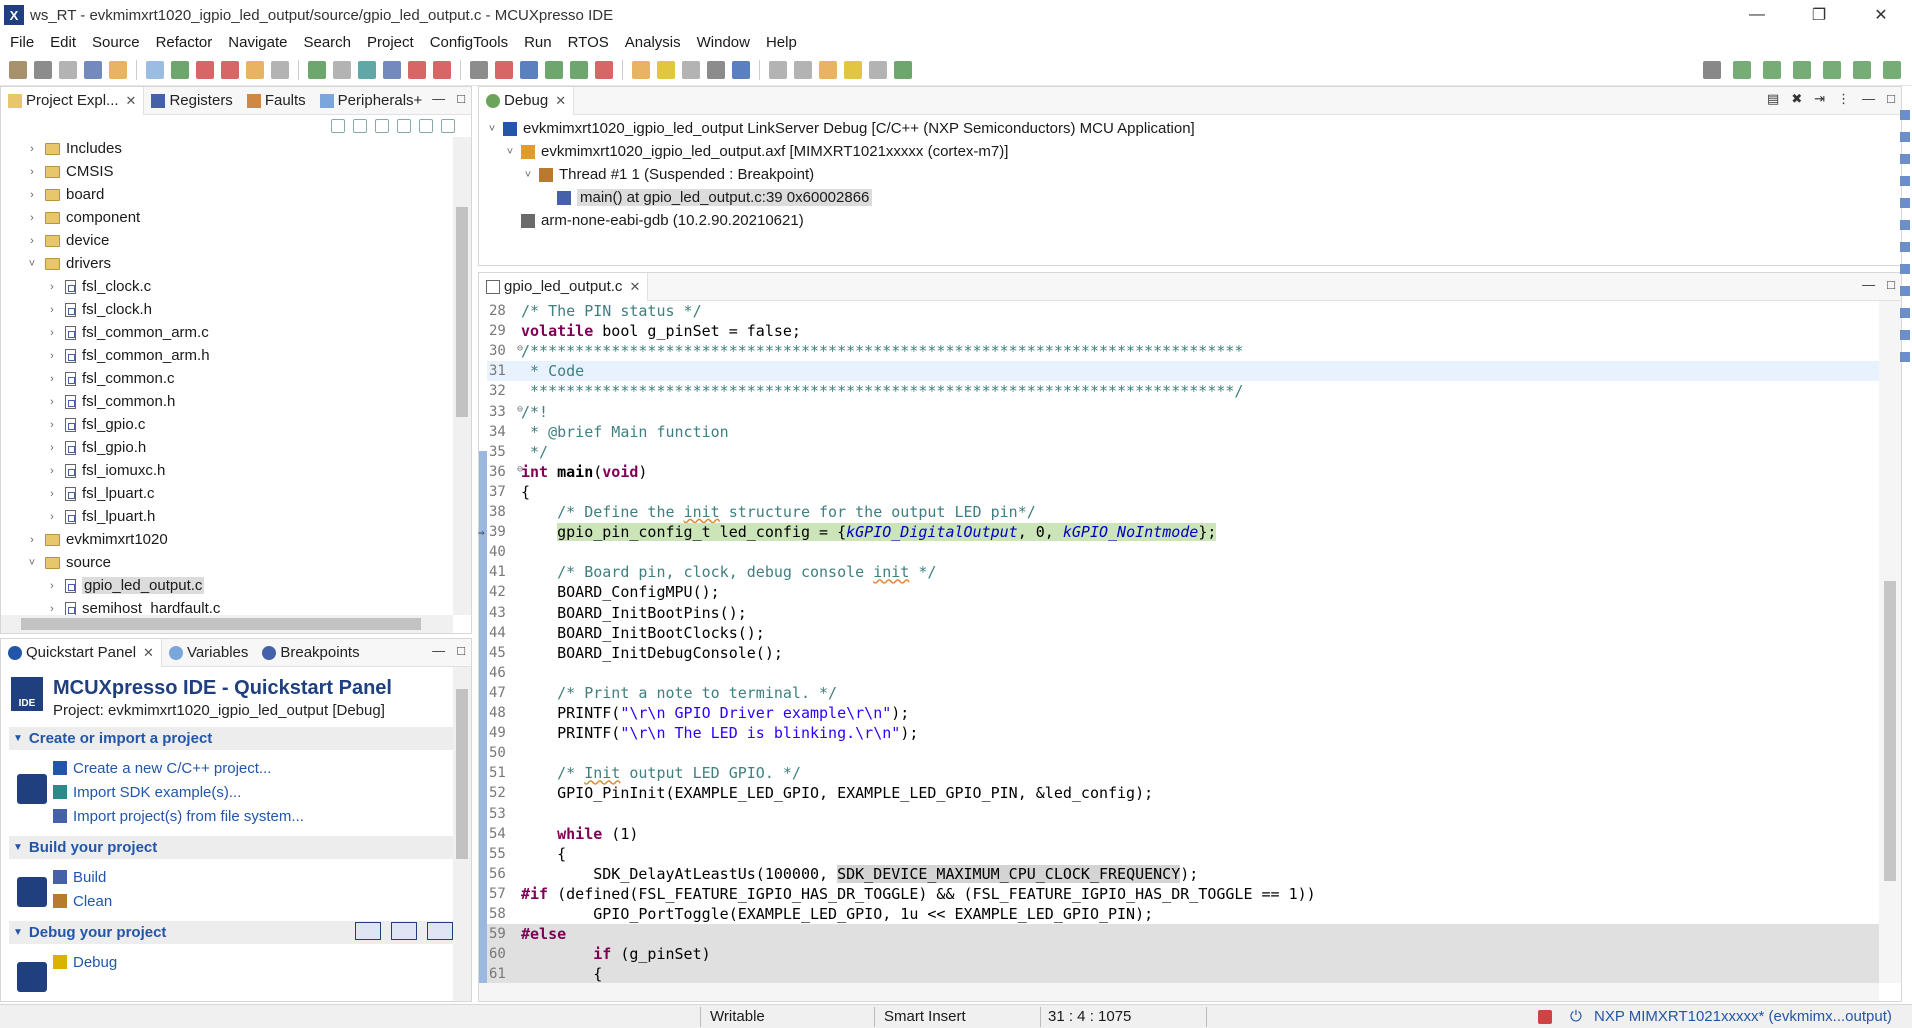 The width and height of the screenshot is (1912, 1028). What do you see at coordinates (641, 69) in the screenshot?
I see `toolbar-button-24-icon` at bounding box center [641, 69].